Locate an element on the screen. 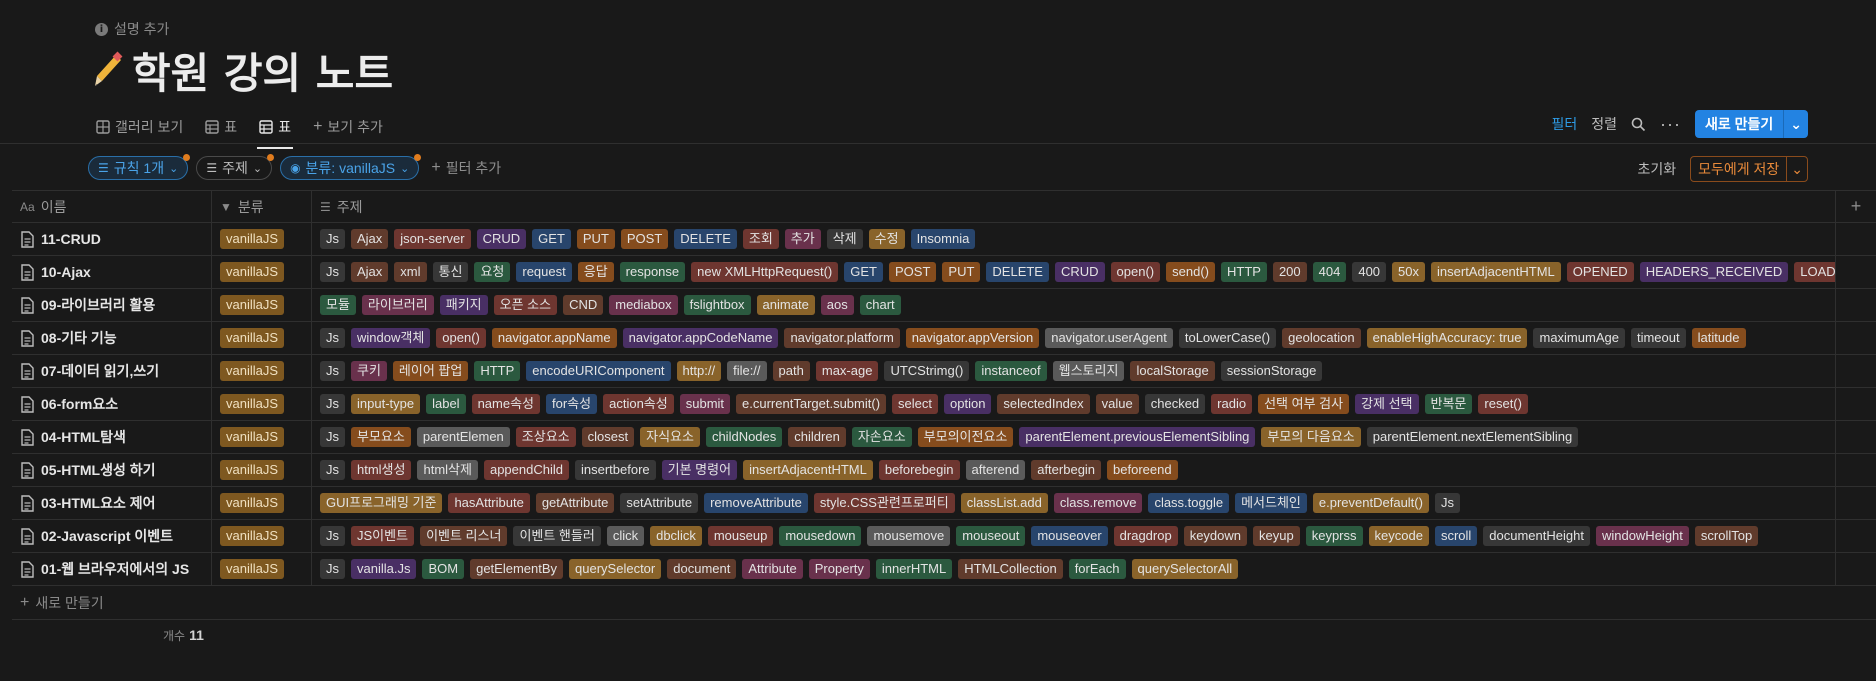 This screenshot has width=1876, height=681. cell-name: 03-HTML요소 제어 is located at coordinates (112, 503).